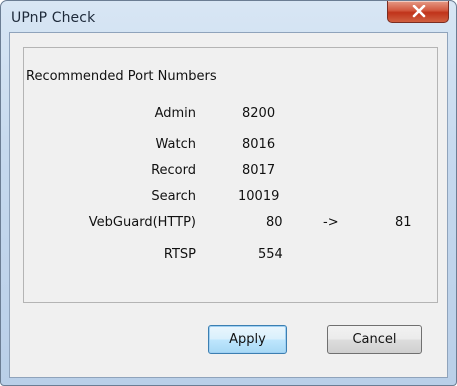 Image resolution: width=457 pixels, height=386 pixels. What do you see at coordinates (121, 76) in the screenshot?
I see `group-title: Recommended Port Numbers` at bounding box center [121, 76].